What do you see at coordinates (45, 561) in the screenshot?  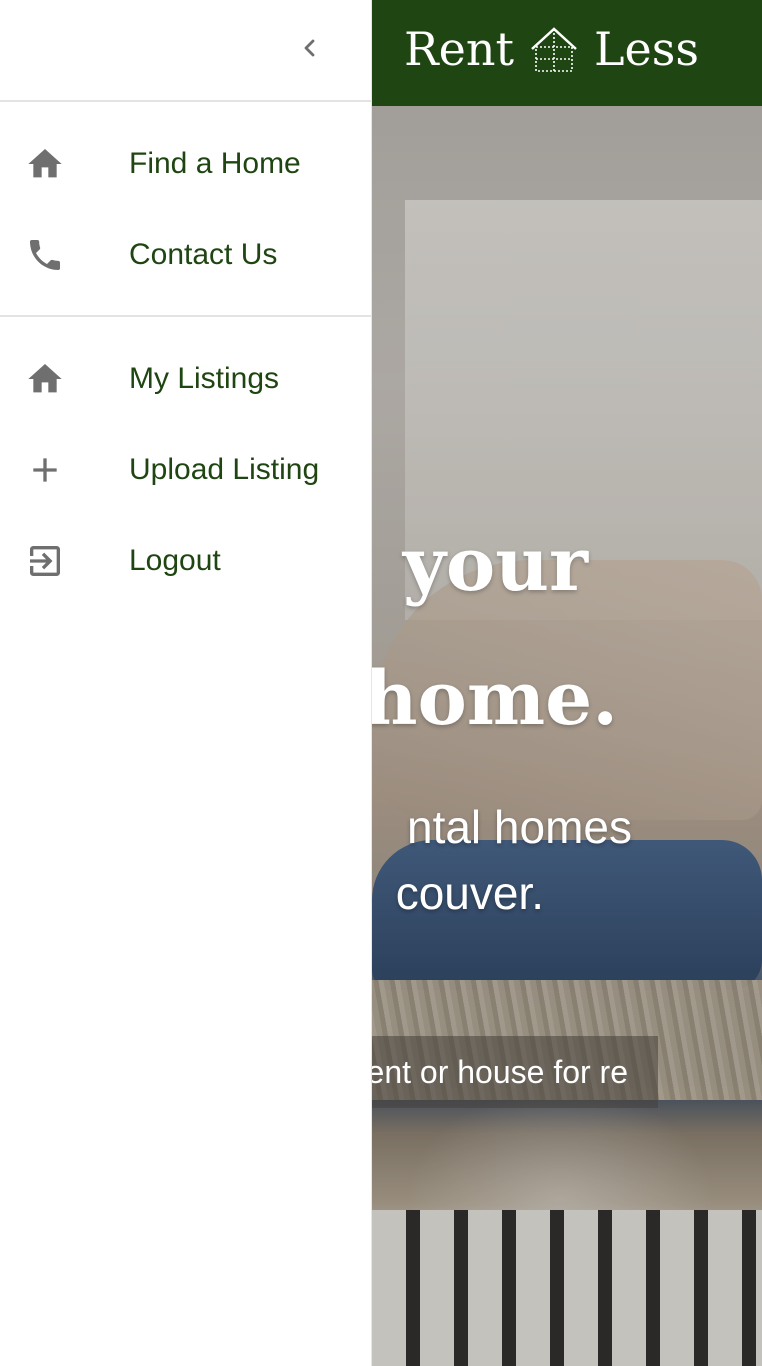 I see `logout-icon` at bounding box center [45, 561].